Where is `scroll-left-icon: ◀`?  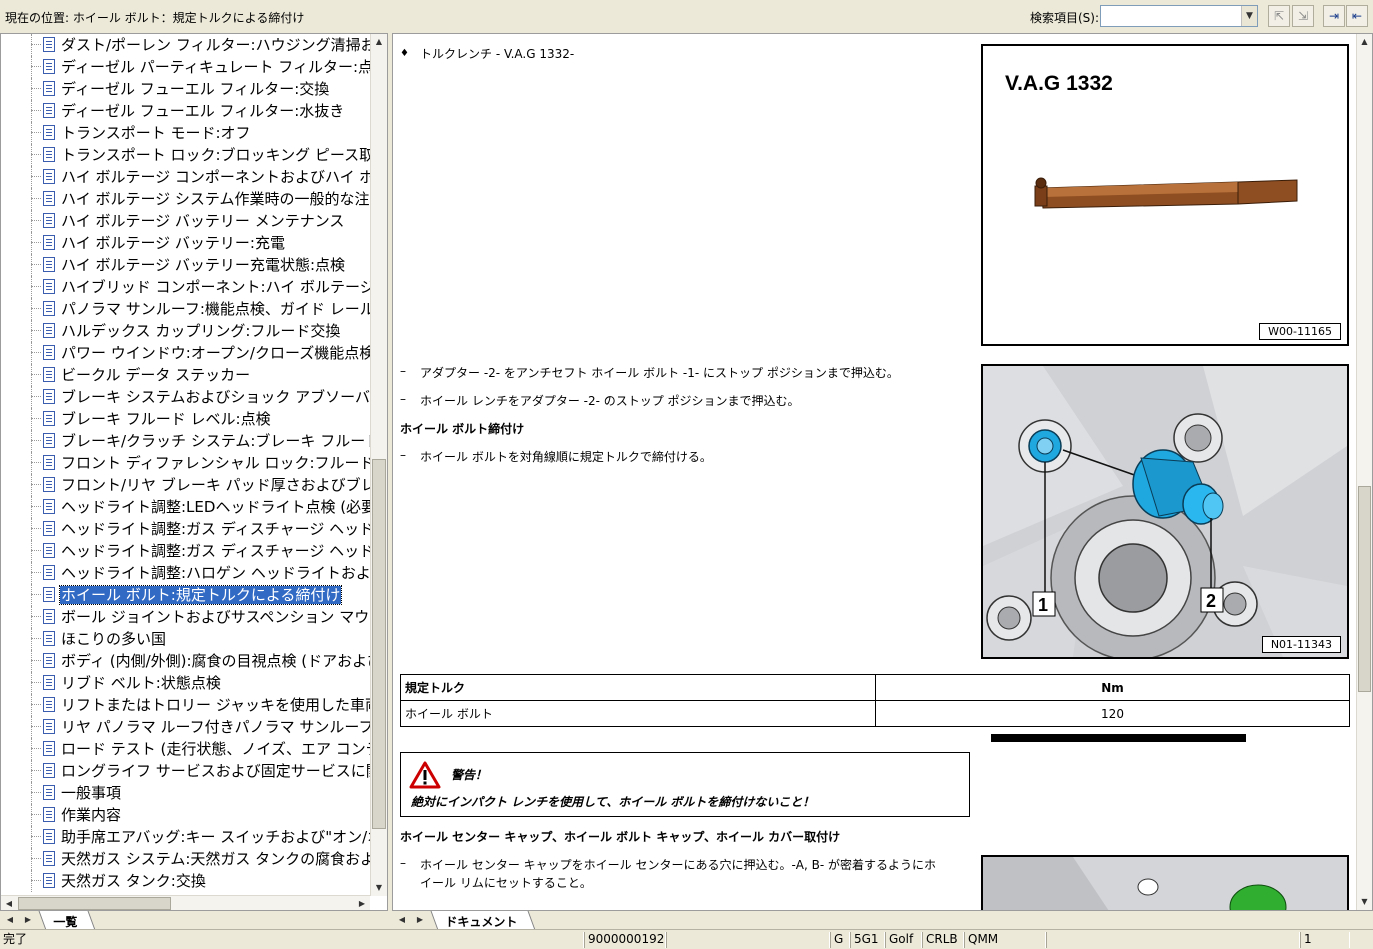
scroll-left-icon: ◀ is located at coordinates (9, 903).